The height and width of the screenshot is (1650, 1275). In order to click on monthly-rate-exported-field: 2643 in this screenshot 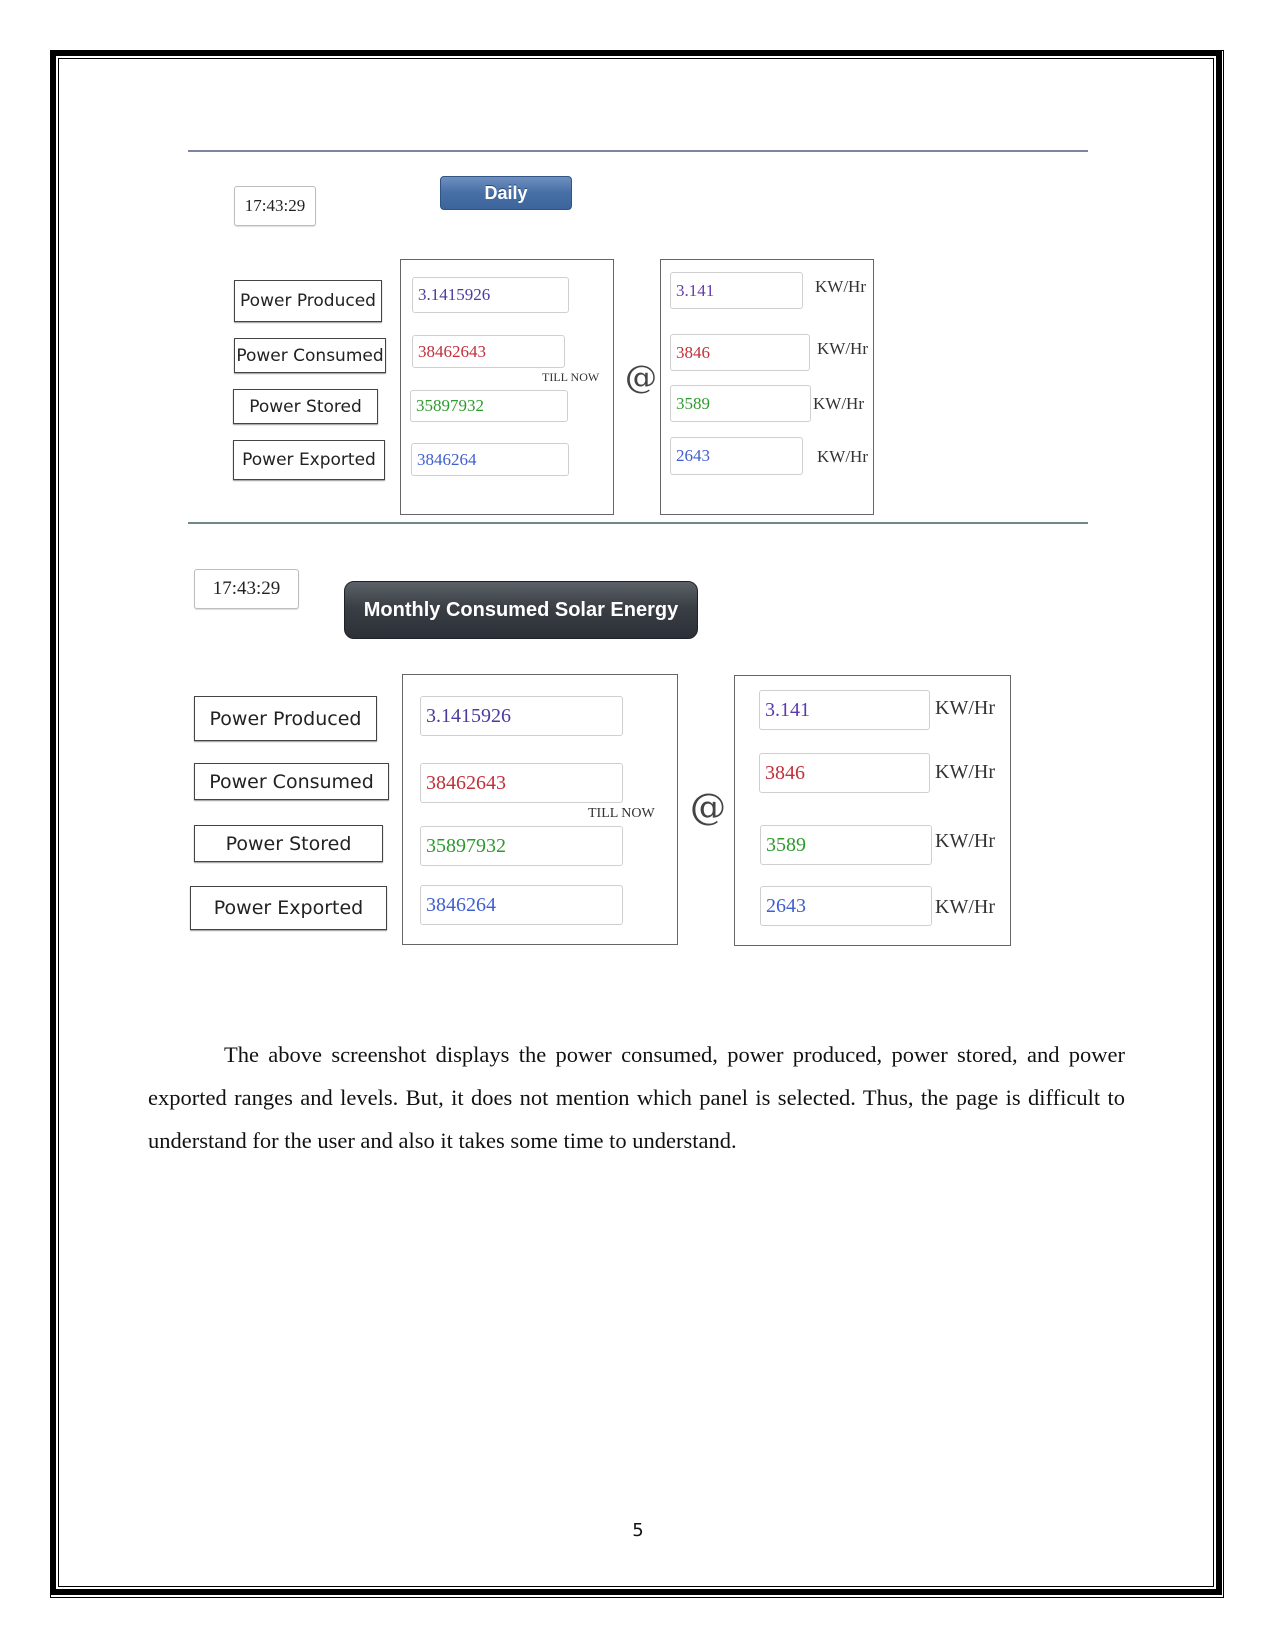, I will do `click(846, 906)`.